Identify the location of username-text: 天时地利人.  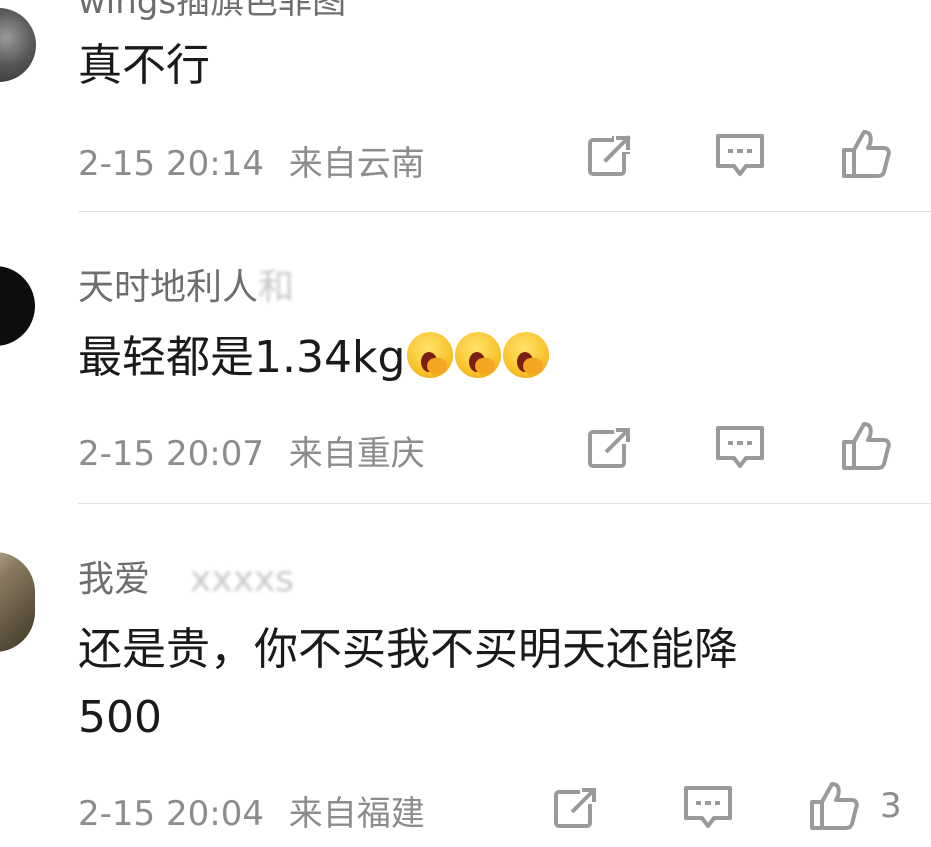
(168, 287).